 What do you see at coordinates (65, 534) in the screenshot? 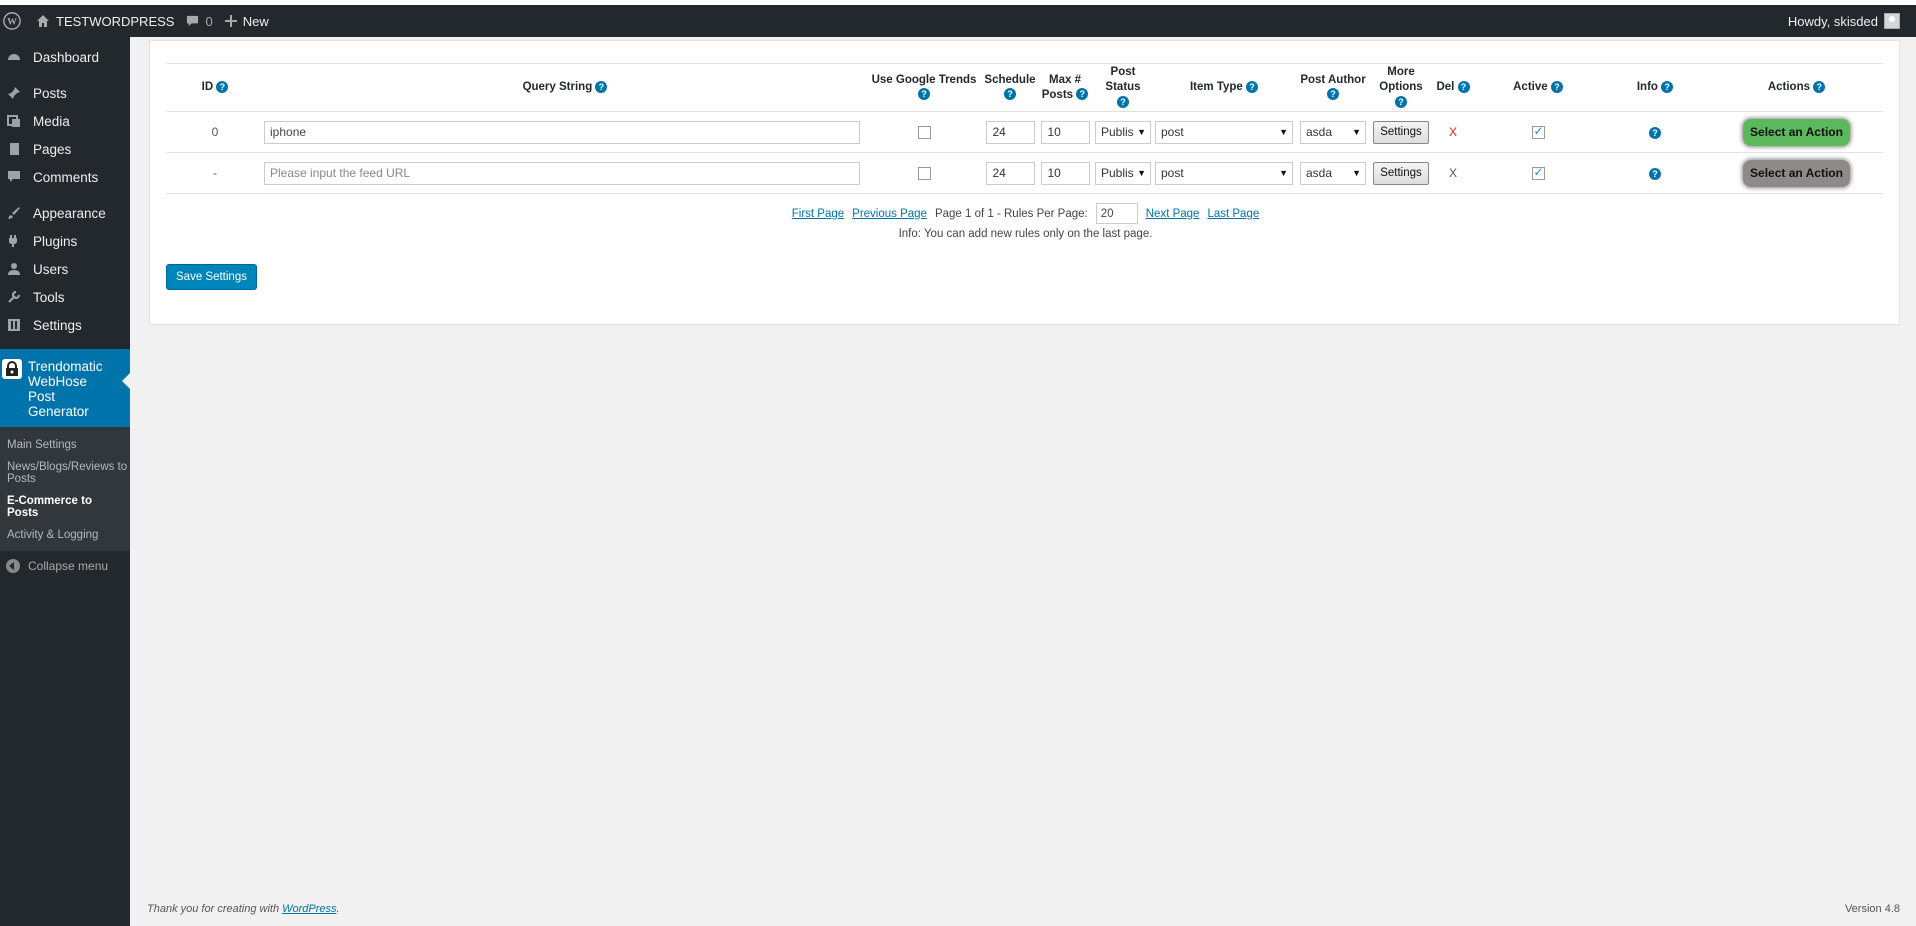
I see `submenu-activity-logging: Activity & Logging` at bounding box center [65, 534].